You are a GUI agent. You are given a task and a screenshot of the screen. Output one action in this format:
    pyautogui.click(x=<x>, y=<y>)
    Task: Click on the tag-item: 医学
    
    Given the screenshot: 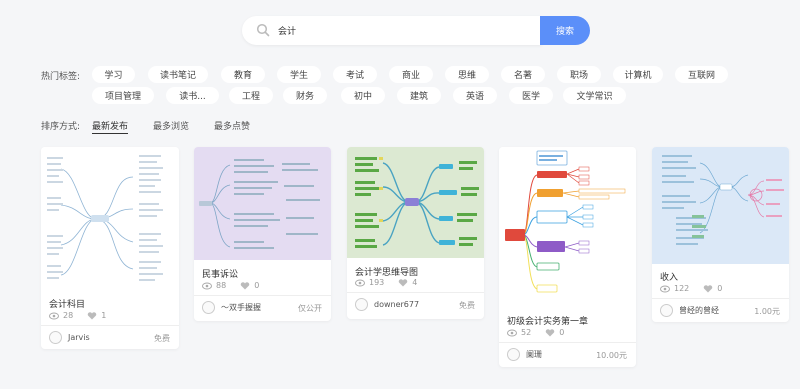 What is the action you would take?
    pyautogui.click(x=531, y=95)
    